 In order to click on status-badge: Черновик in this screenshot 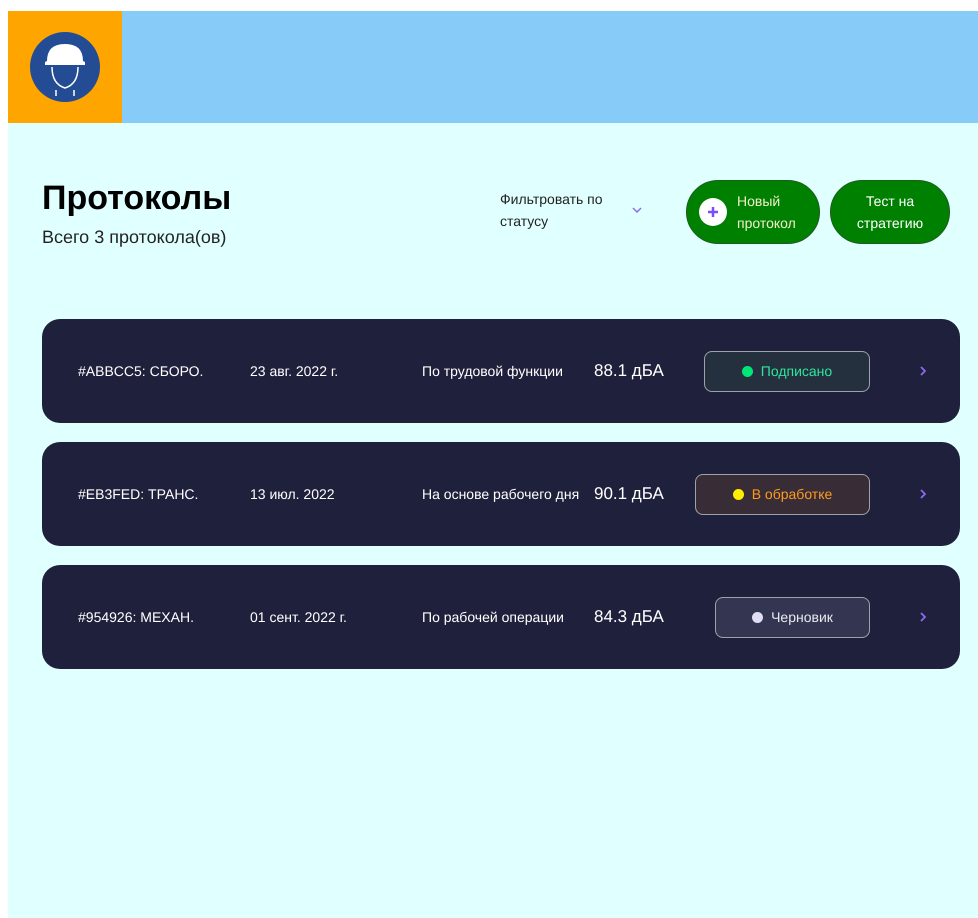, I will do `click(792, 617)`.